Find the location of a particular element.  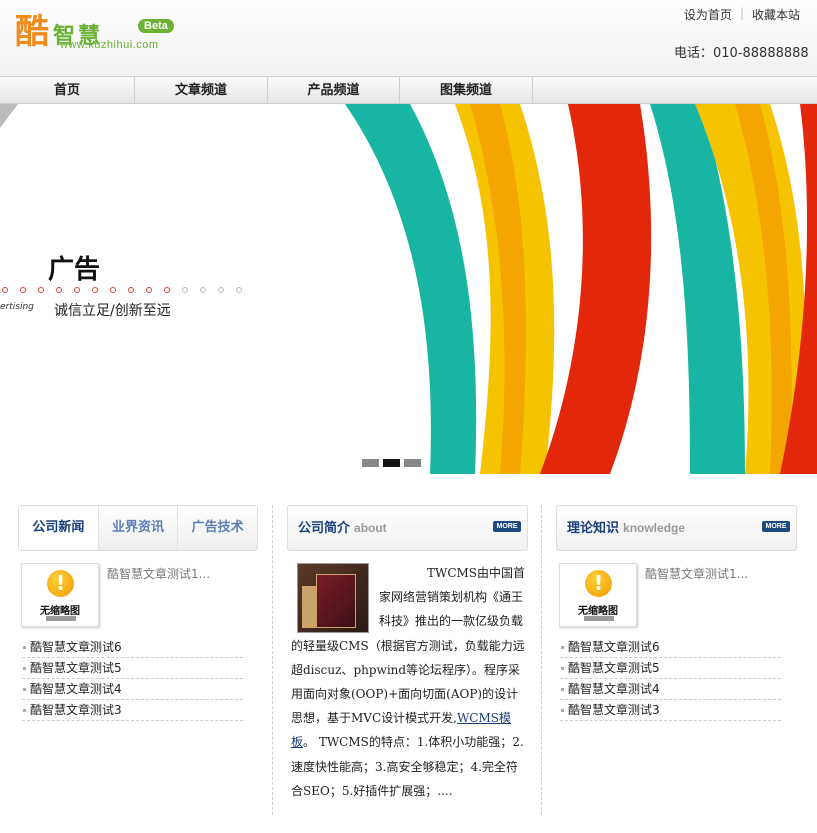

nav-item-home: 首页 is located at coordinates (67, 90).